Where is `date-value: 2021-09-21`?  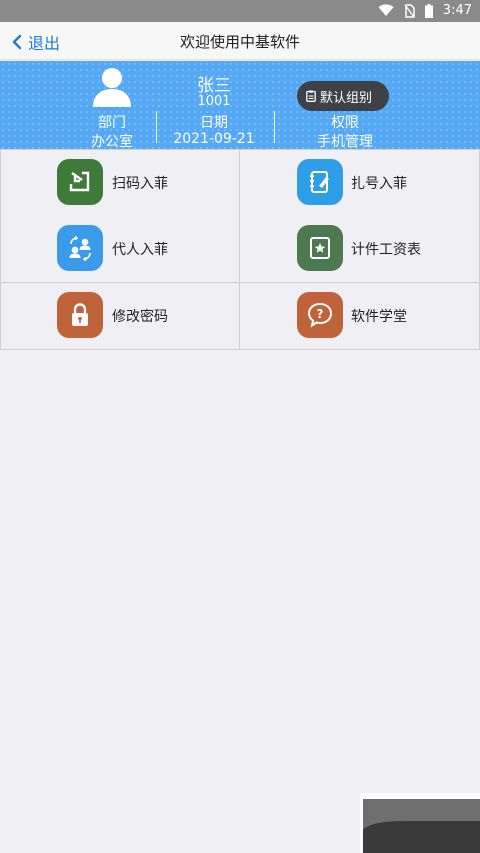
date-value: 2021-09-21 is located at coordinates (214, 139).